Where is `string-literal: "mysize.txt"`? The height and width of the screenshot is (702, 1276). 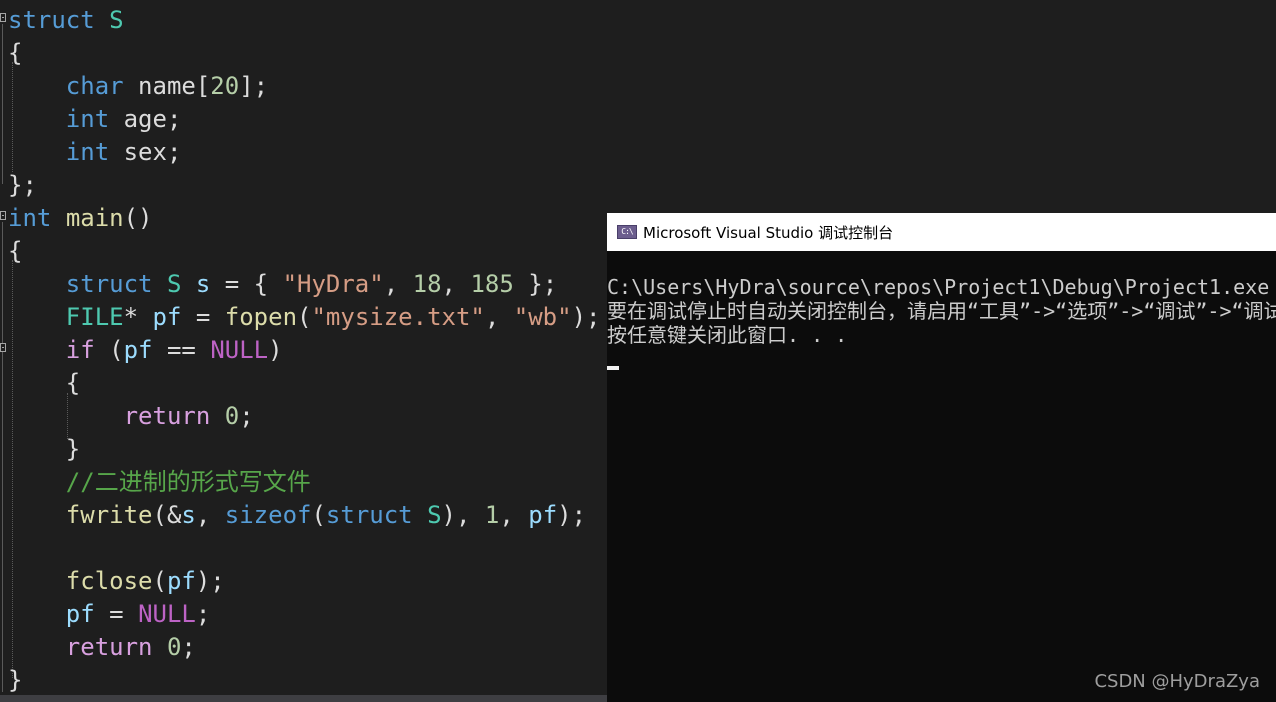
string-literal: "mysize.txt" is located at coordinates (398, 317).